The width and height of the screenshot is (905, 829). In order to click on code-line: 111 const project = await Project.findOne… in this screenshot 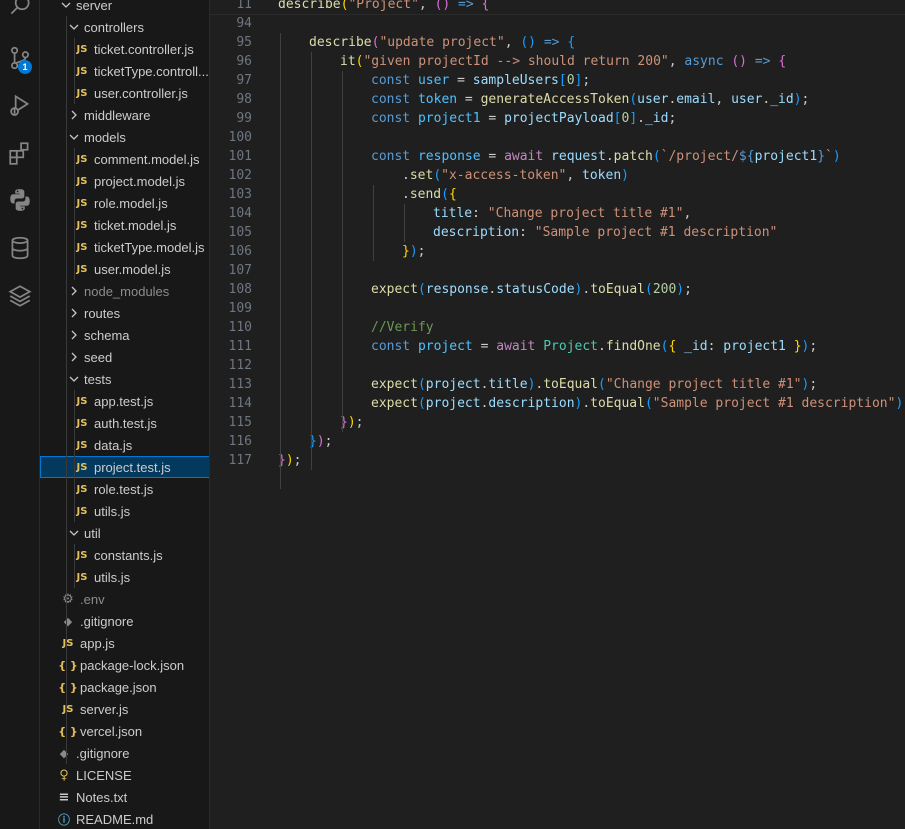, I will do `click(557, 346)`.